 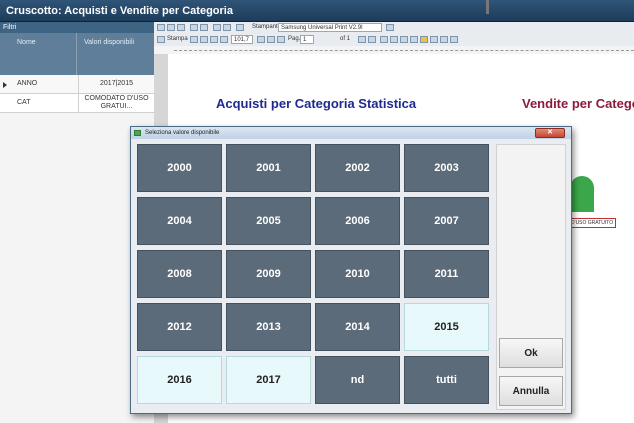 I want to click on chevron-down-icon, so click(x=390, y=27).